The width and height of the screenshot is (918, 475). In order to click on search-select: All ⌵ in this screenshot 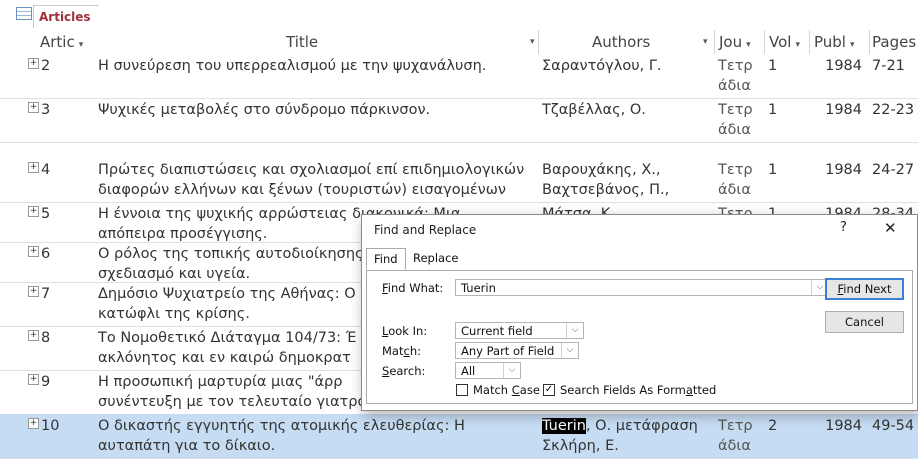, I will do `click(488, 370)`.